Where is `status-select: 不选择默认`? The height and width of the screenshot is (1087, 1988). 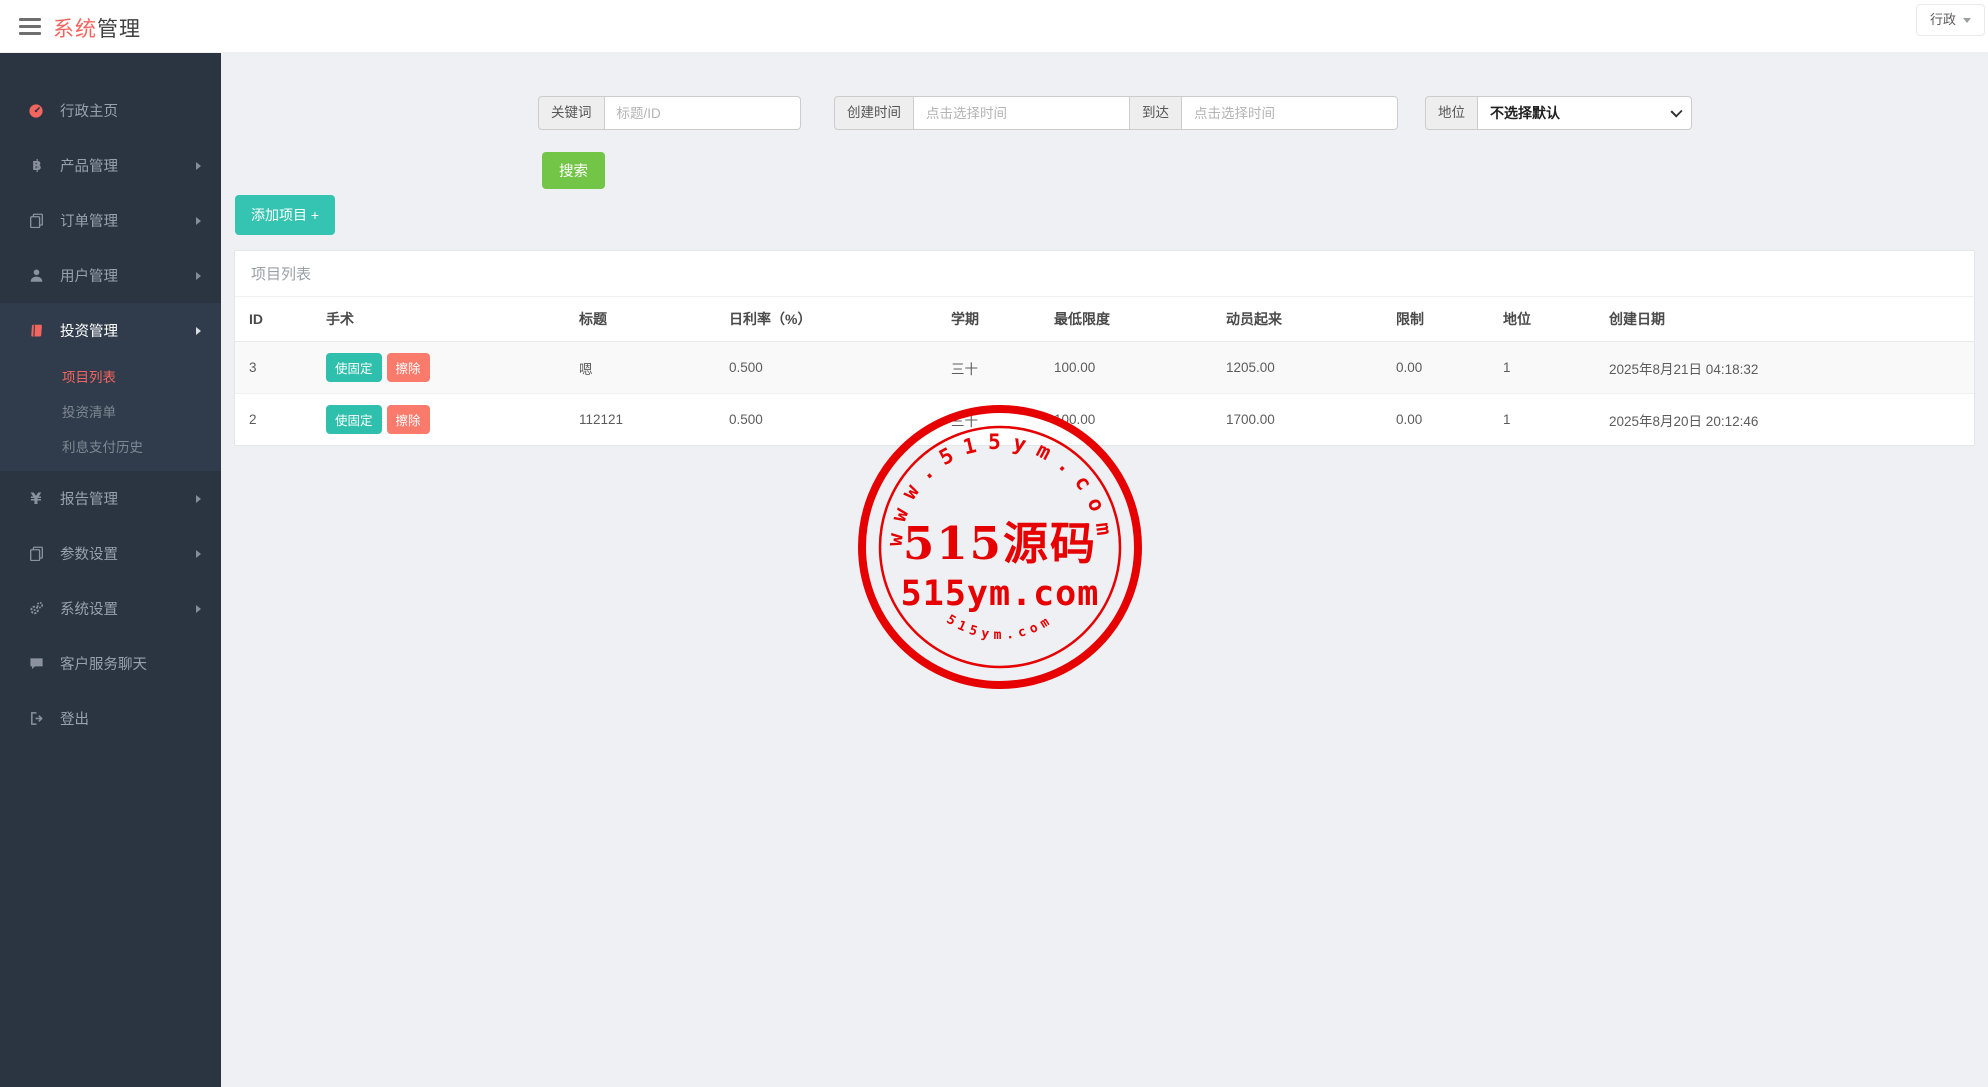
status-select: 不选择默认 is located at coordinates (1584, 113).